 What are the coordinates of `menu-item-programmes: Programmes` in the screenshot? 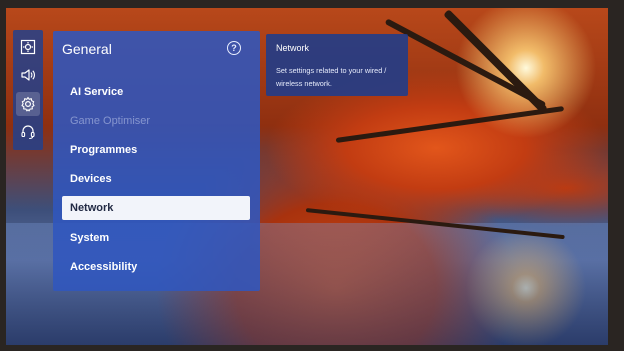 It's located at (156, 150).